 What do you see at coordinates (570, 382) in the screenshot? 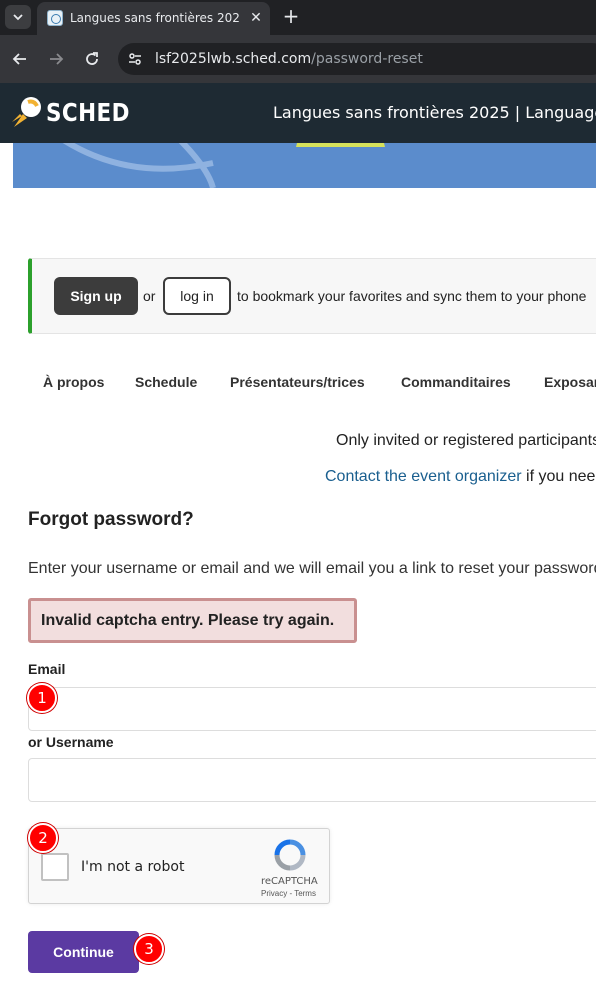
I see `nav-item-exhibitors: Exposants` at bounding box center [570, 382].